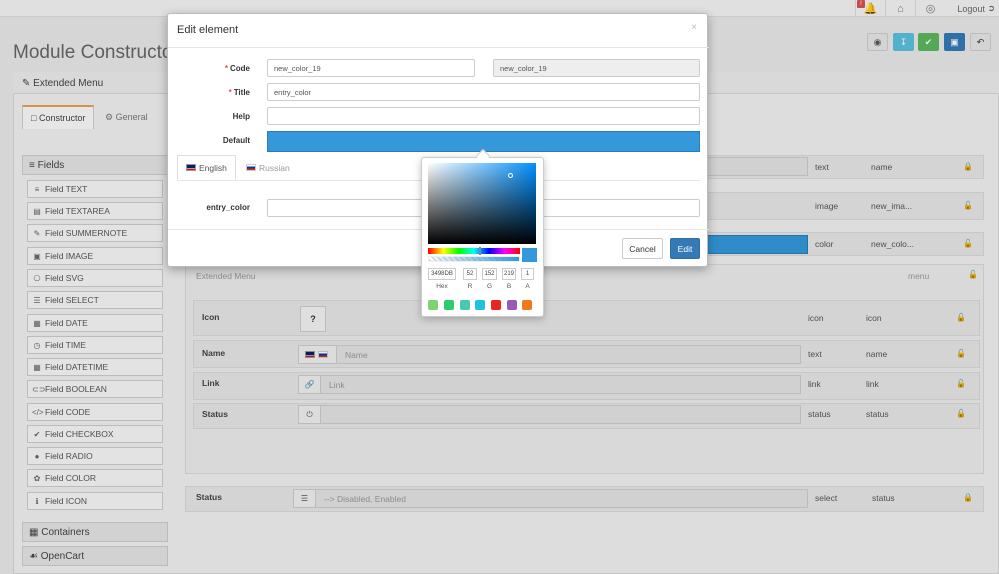 The image size is (999, 574). What do you see at coordinates (213, 167) in the screenshot?
I see `tab-label: English` at bounding box center [213, 167].